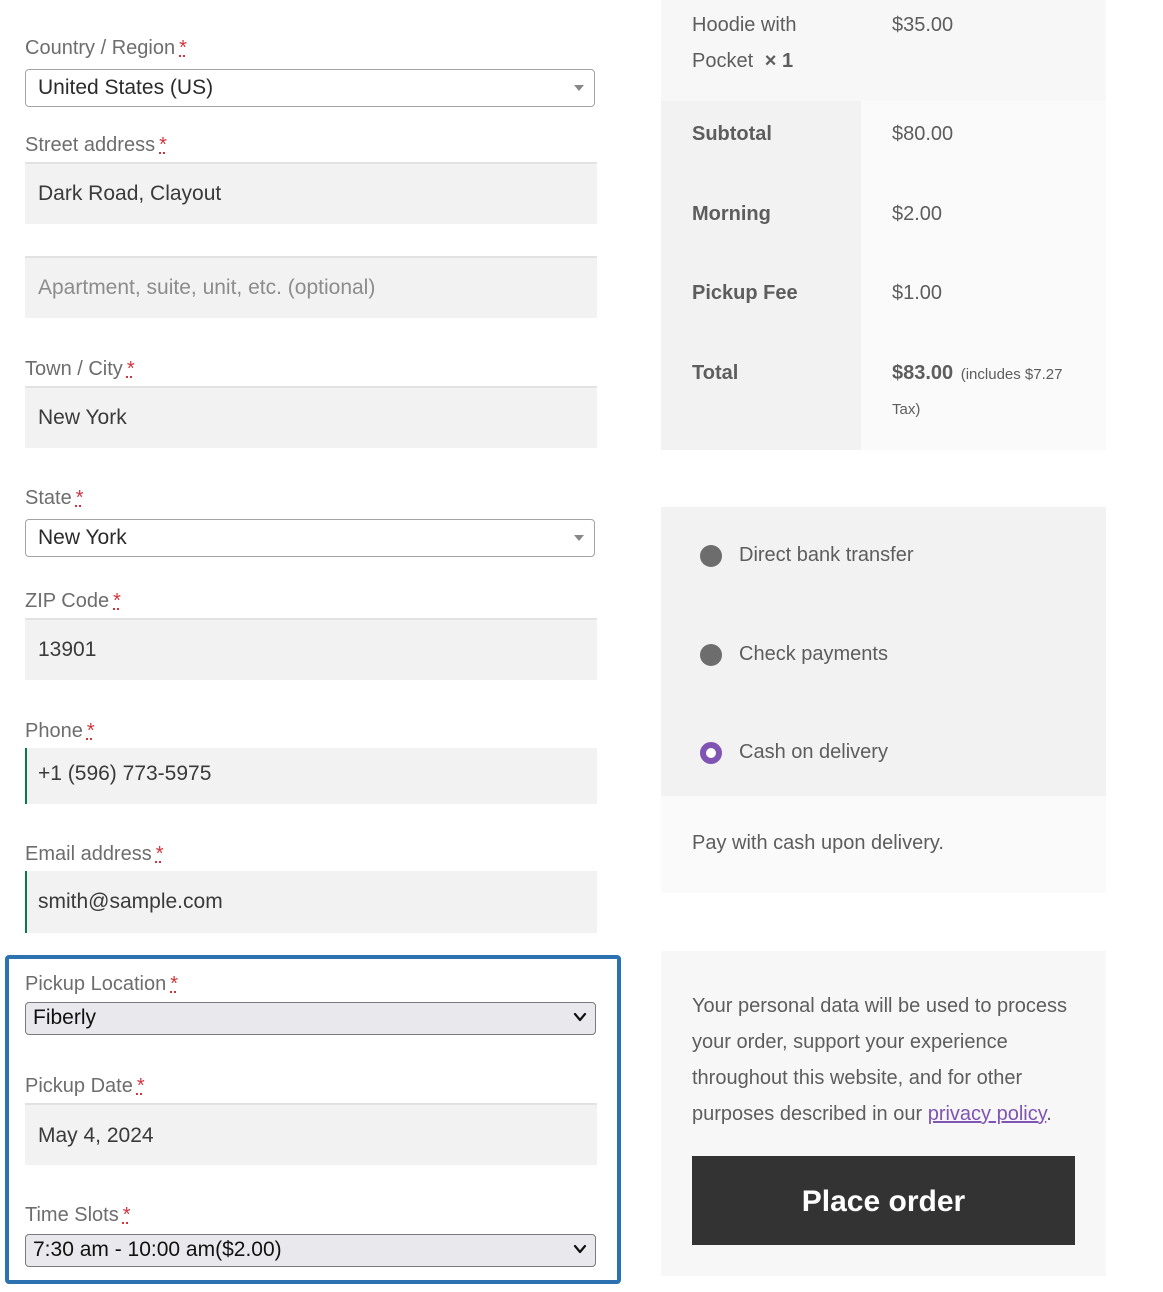  What do you see at coordinates (67, 649) in the screenshot?
I see `zip-input-value: 13901` at bounding box center [67, 649].